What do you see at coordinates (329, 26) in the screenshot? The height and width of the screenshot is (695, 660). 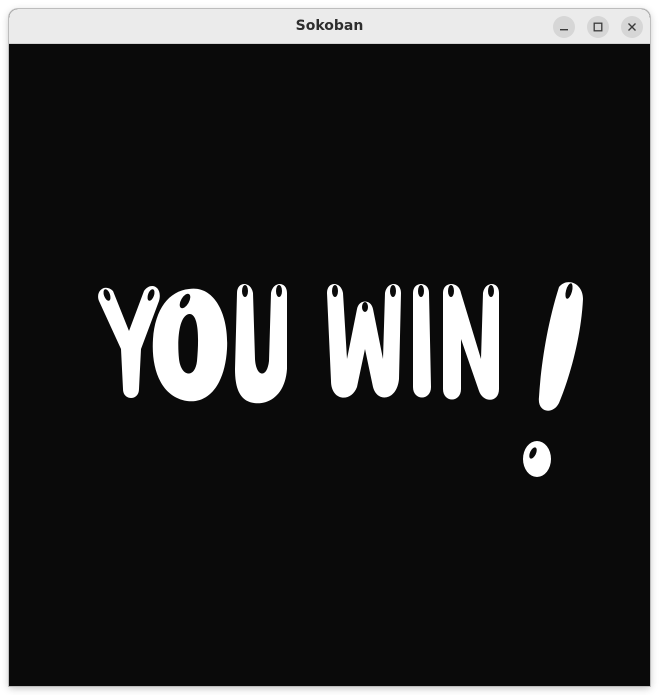 I see `title-bar: Sokoban` at bounding box center [329, 26].